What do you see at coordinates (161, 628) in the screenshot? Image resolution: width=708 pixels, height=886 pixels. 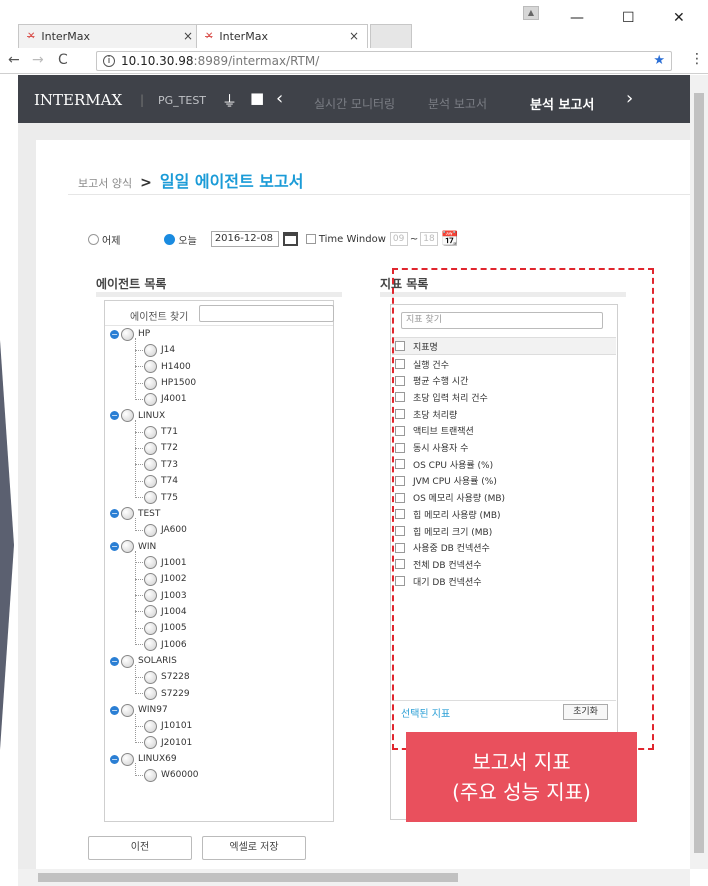 I see `tree-agent: J1005` at bounding box center [161, 628].